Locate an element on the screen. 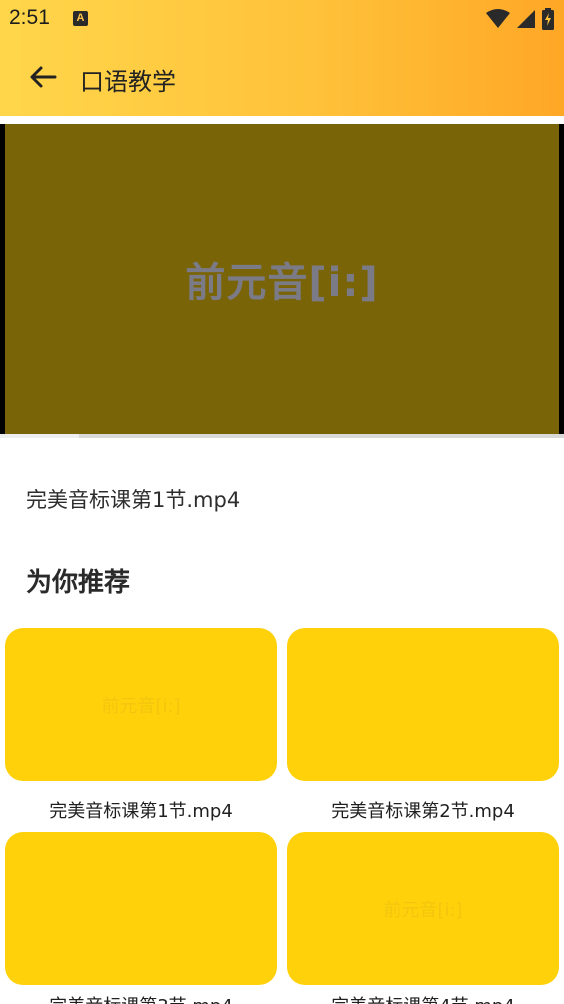 Image resolution: width=564 pixels, height=1004 pixels. status-bar: 2:51 A is located at coordinates (282, 19).